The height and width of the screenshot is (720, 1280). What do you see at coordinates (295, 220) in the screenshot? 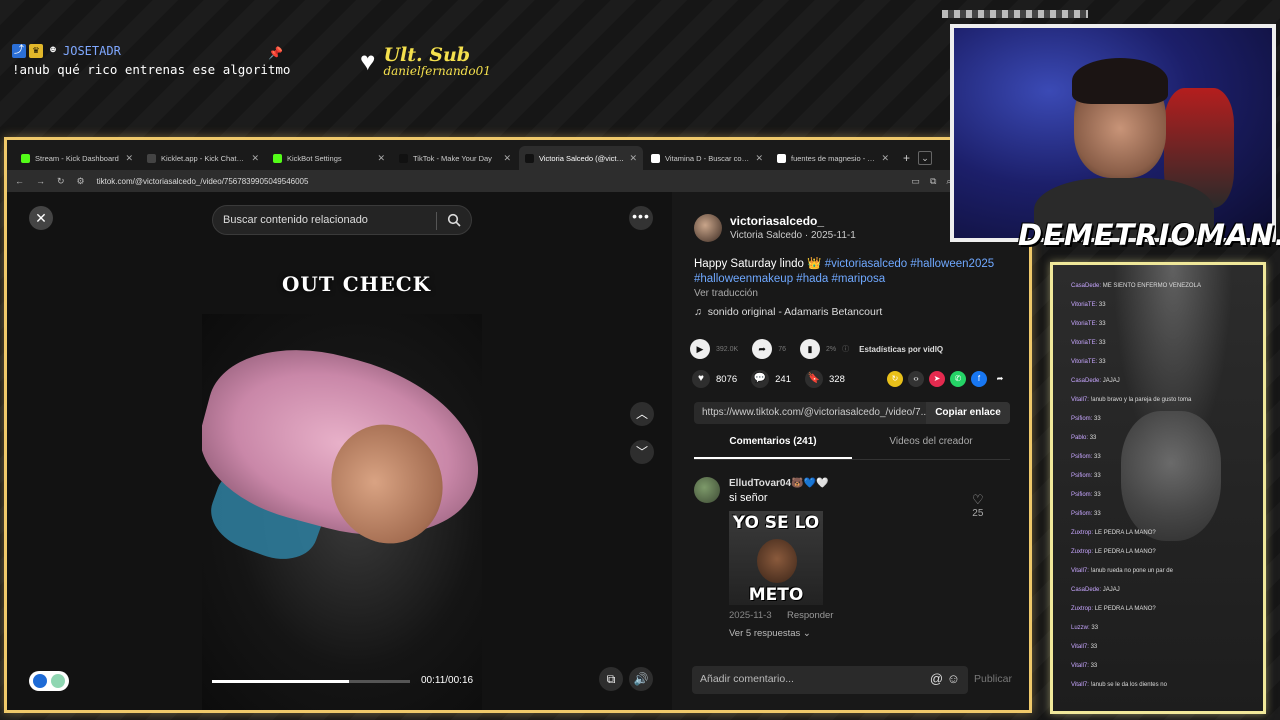
I see `search-input: Buscar contenido relacionado` at bounding box center [295, 220].